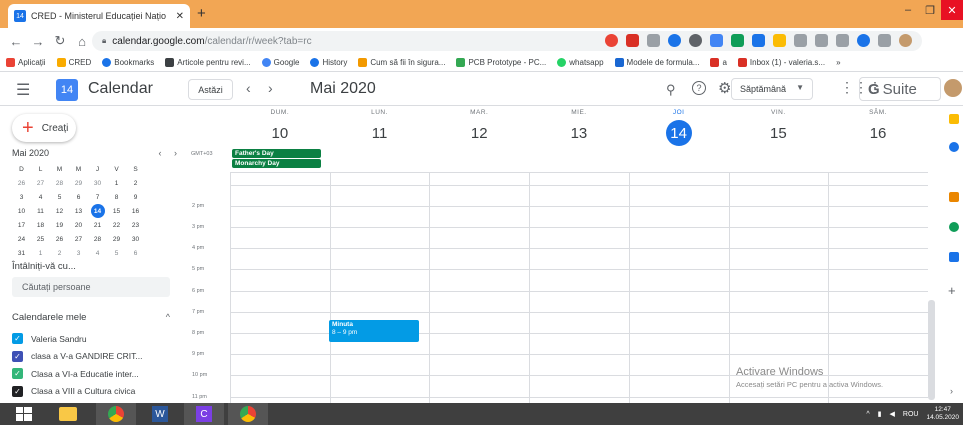 This screenshot has height=425, width=963. Describe the element at coordinates (380, 133) in the screenshot. I see `day-number: 11` at that location.